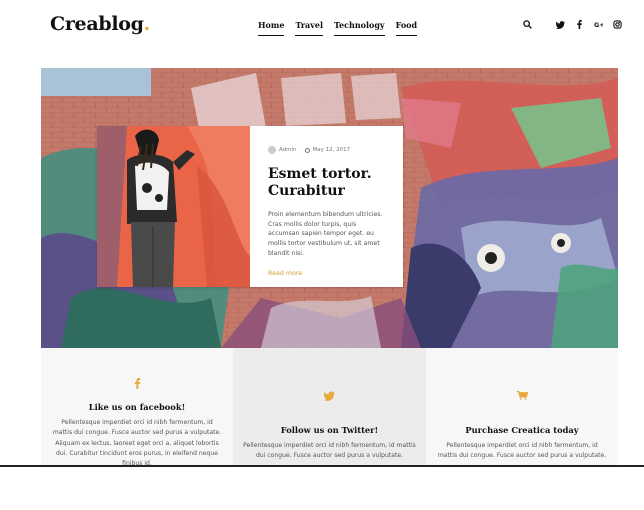  I want to click on site-logo: Creablog., so click(100, 24).